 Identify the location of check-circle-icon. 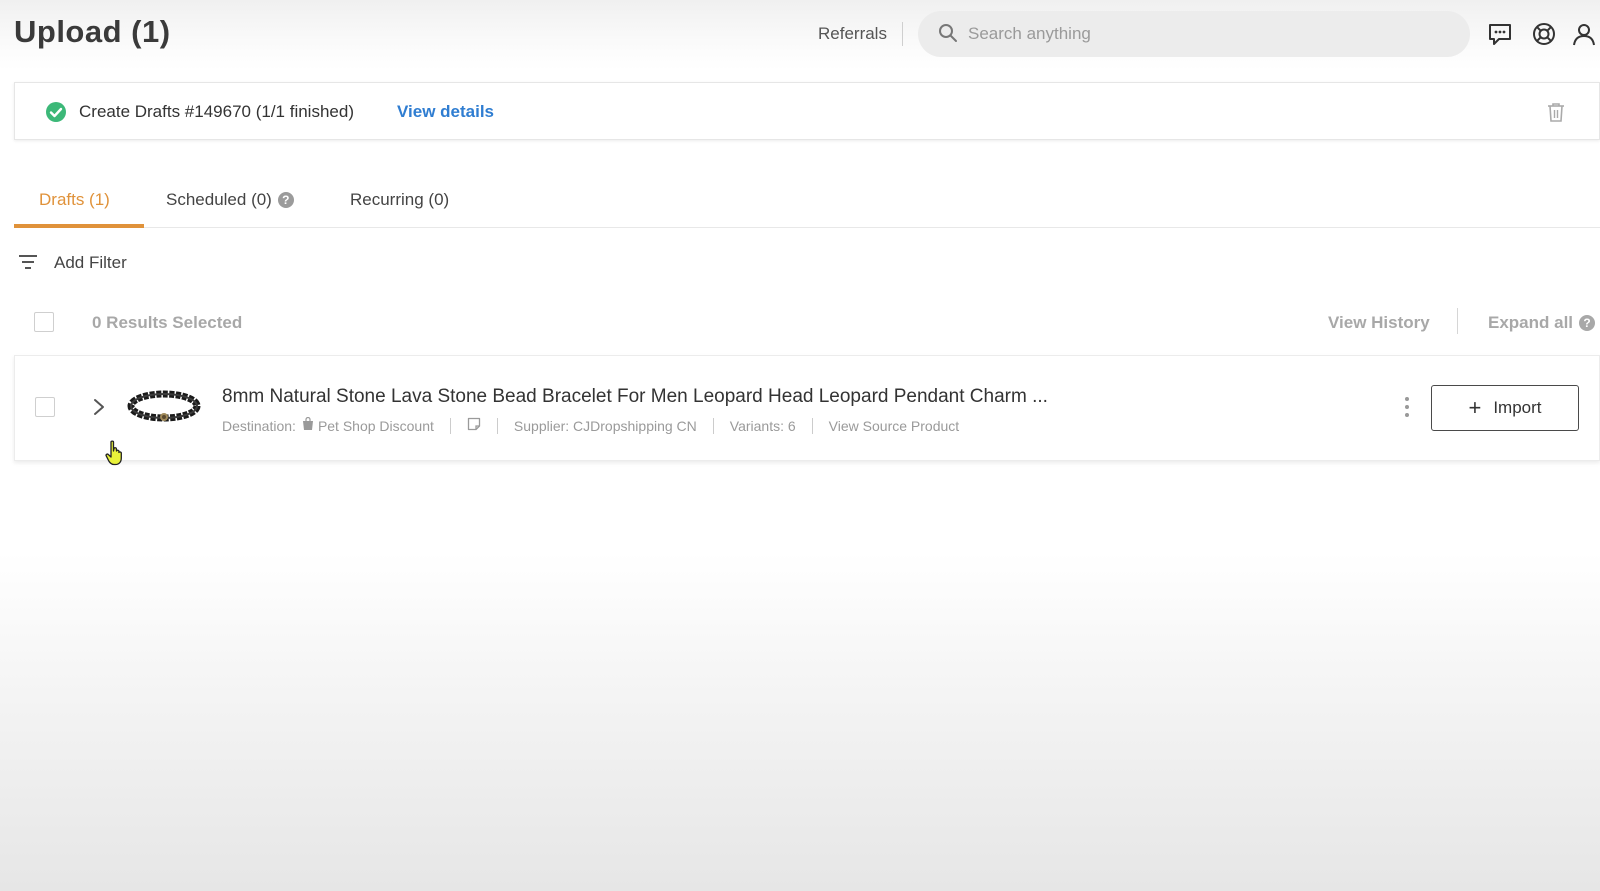
(56, 114).